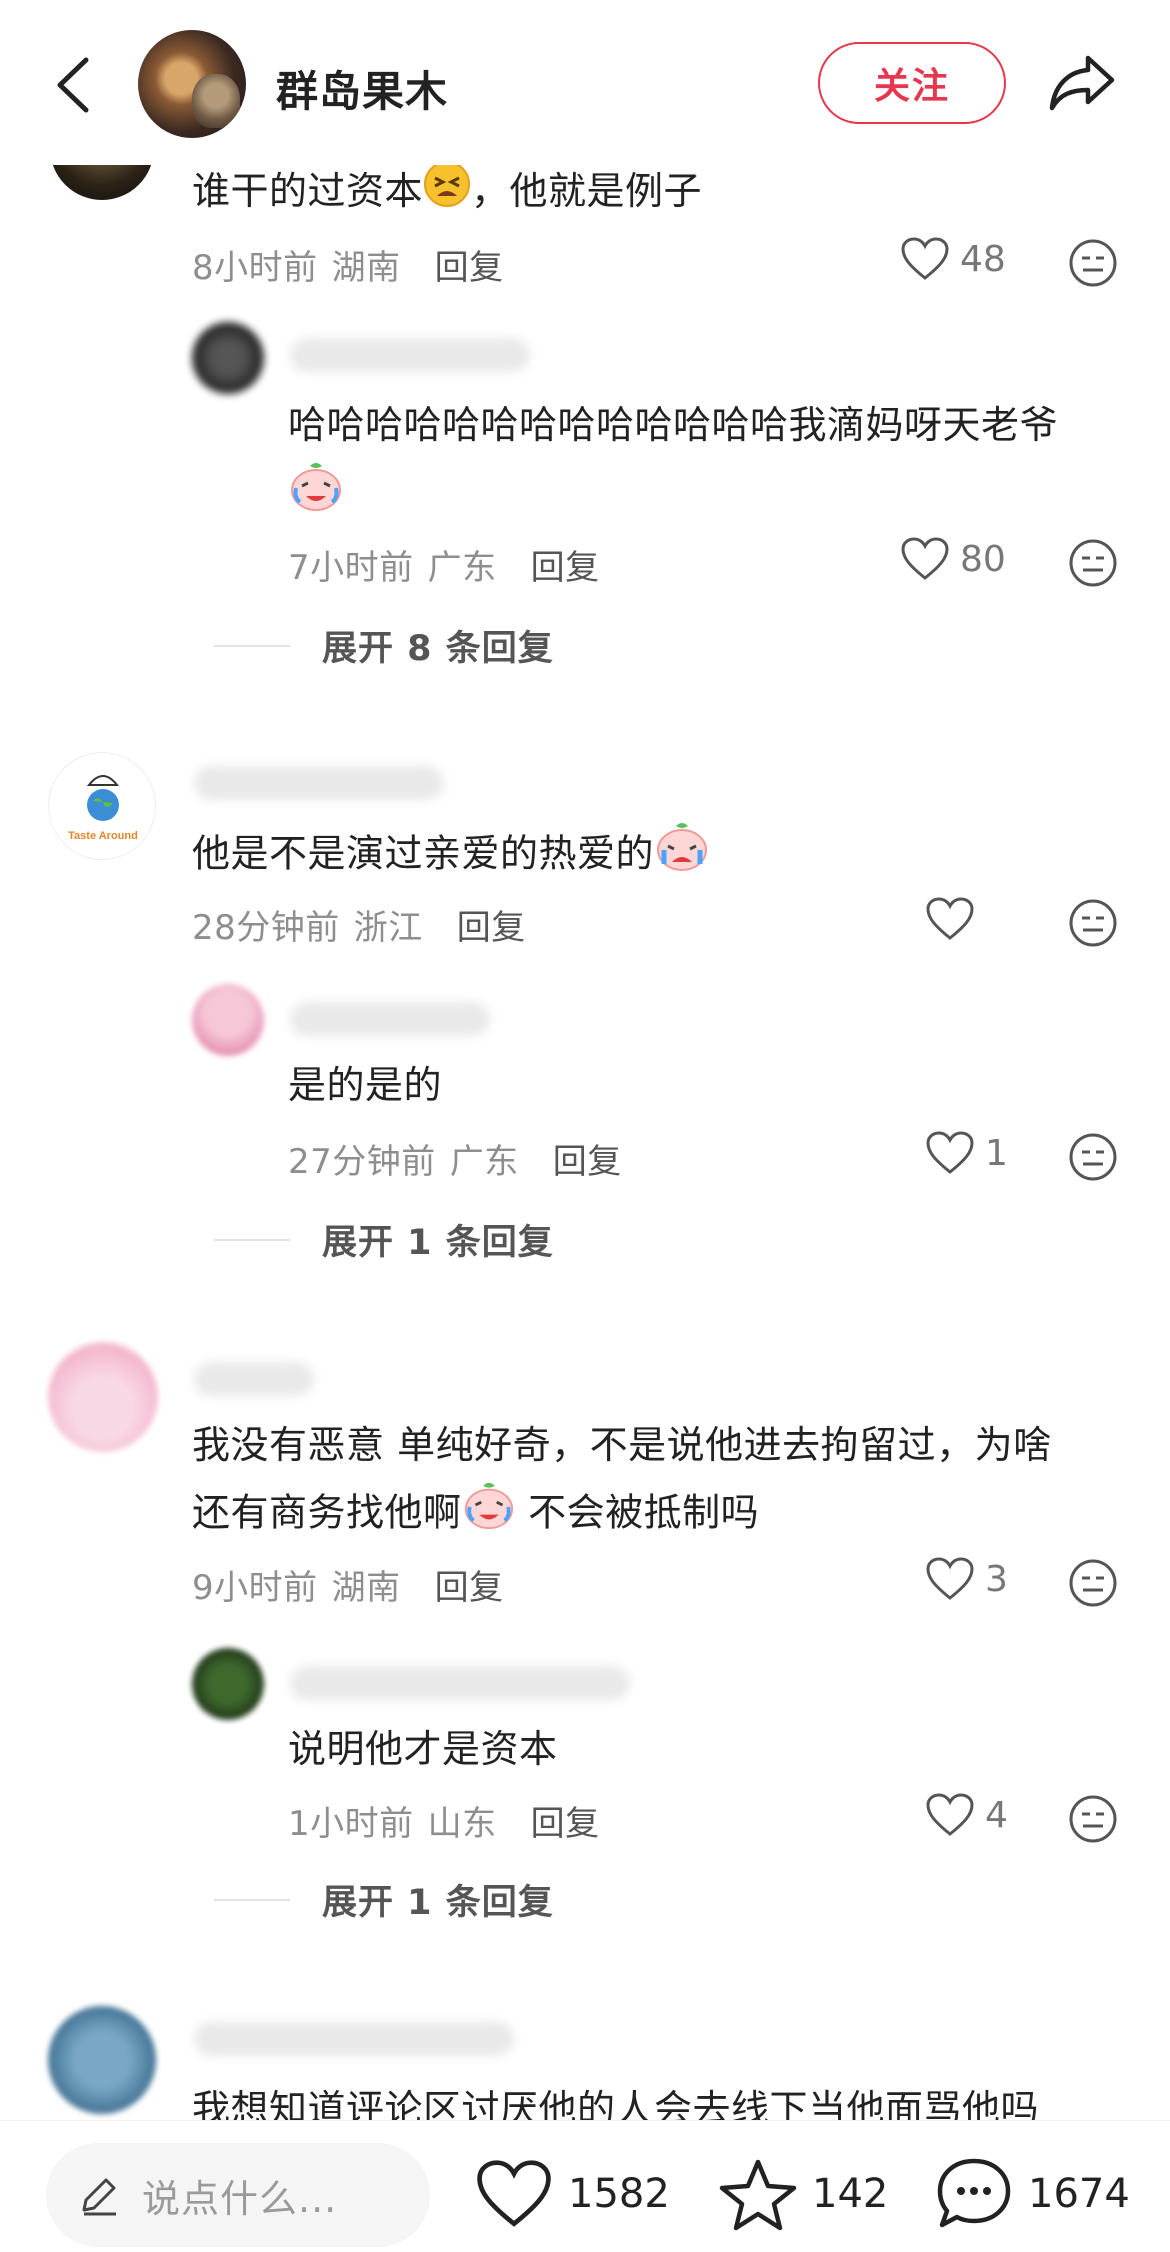 This screenshot has height=2252, width=1170. Describe the element at coordinates (103, 836) in the screenshot. I see `logo-text: Taste Around` at that location.